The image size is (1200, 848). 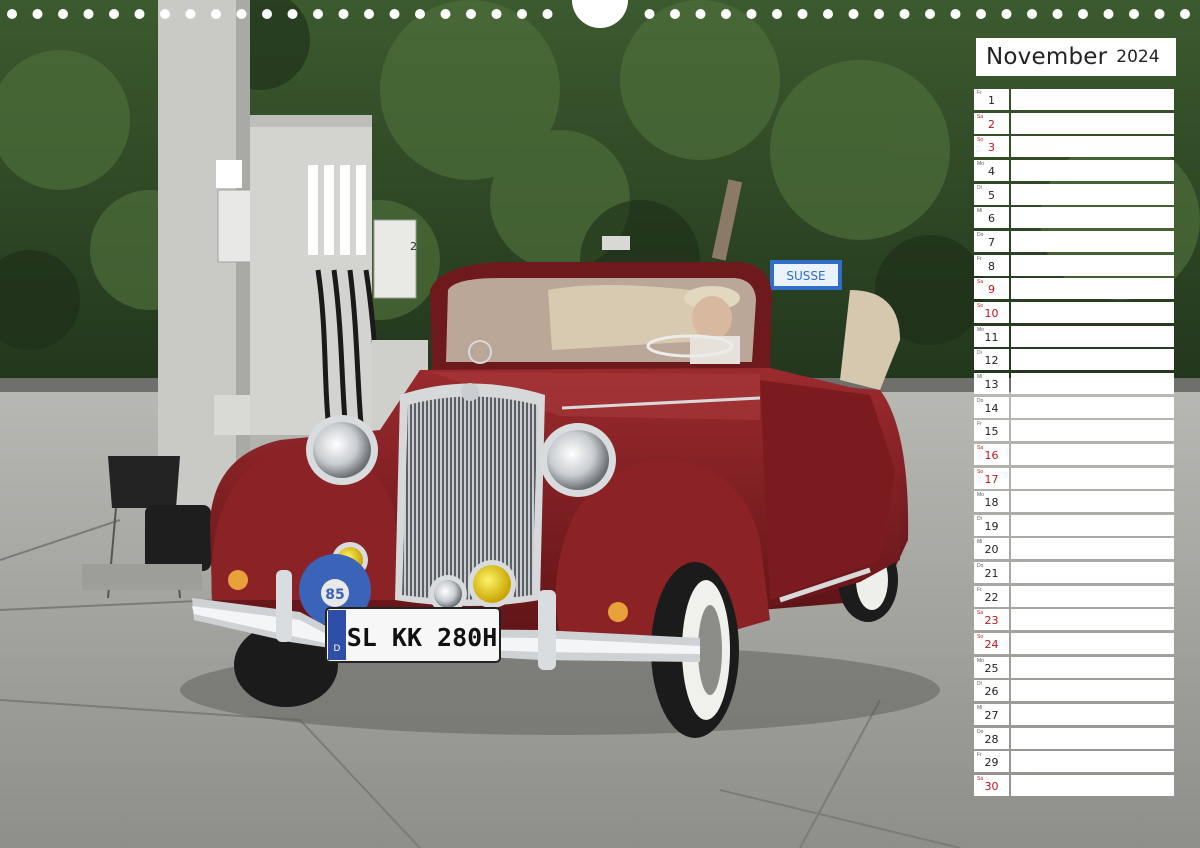 I want to click on day-row: Sa 30, so click(x=1075, y=786).